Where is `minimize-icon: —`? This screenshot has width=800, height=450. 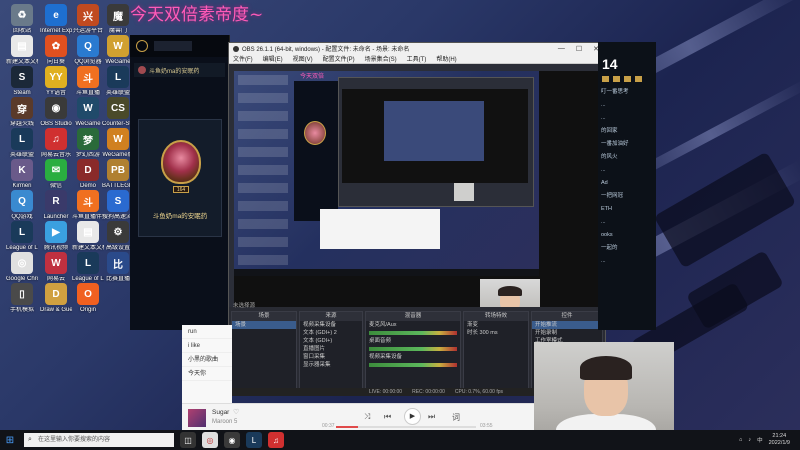
minimize-icon: — is located at coordinates (561, 49).